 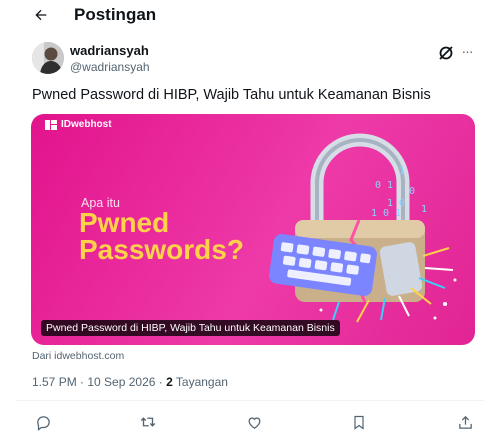 I want to click on arrow-left-icon, so click(x=41, y=15).